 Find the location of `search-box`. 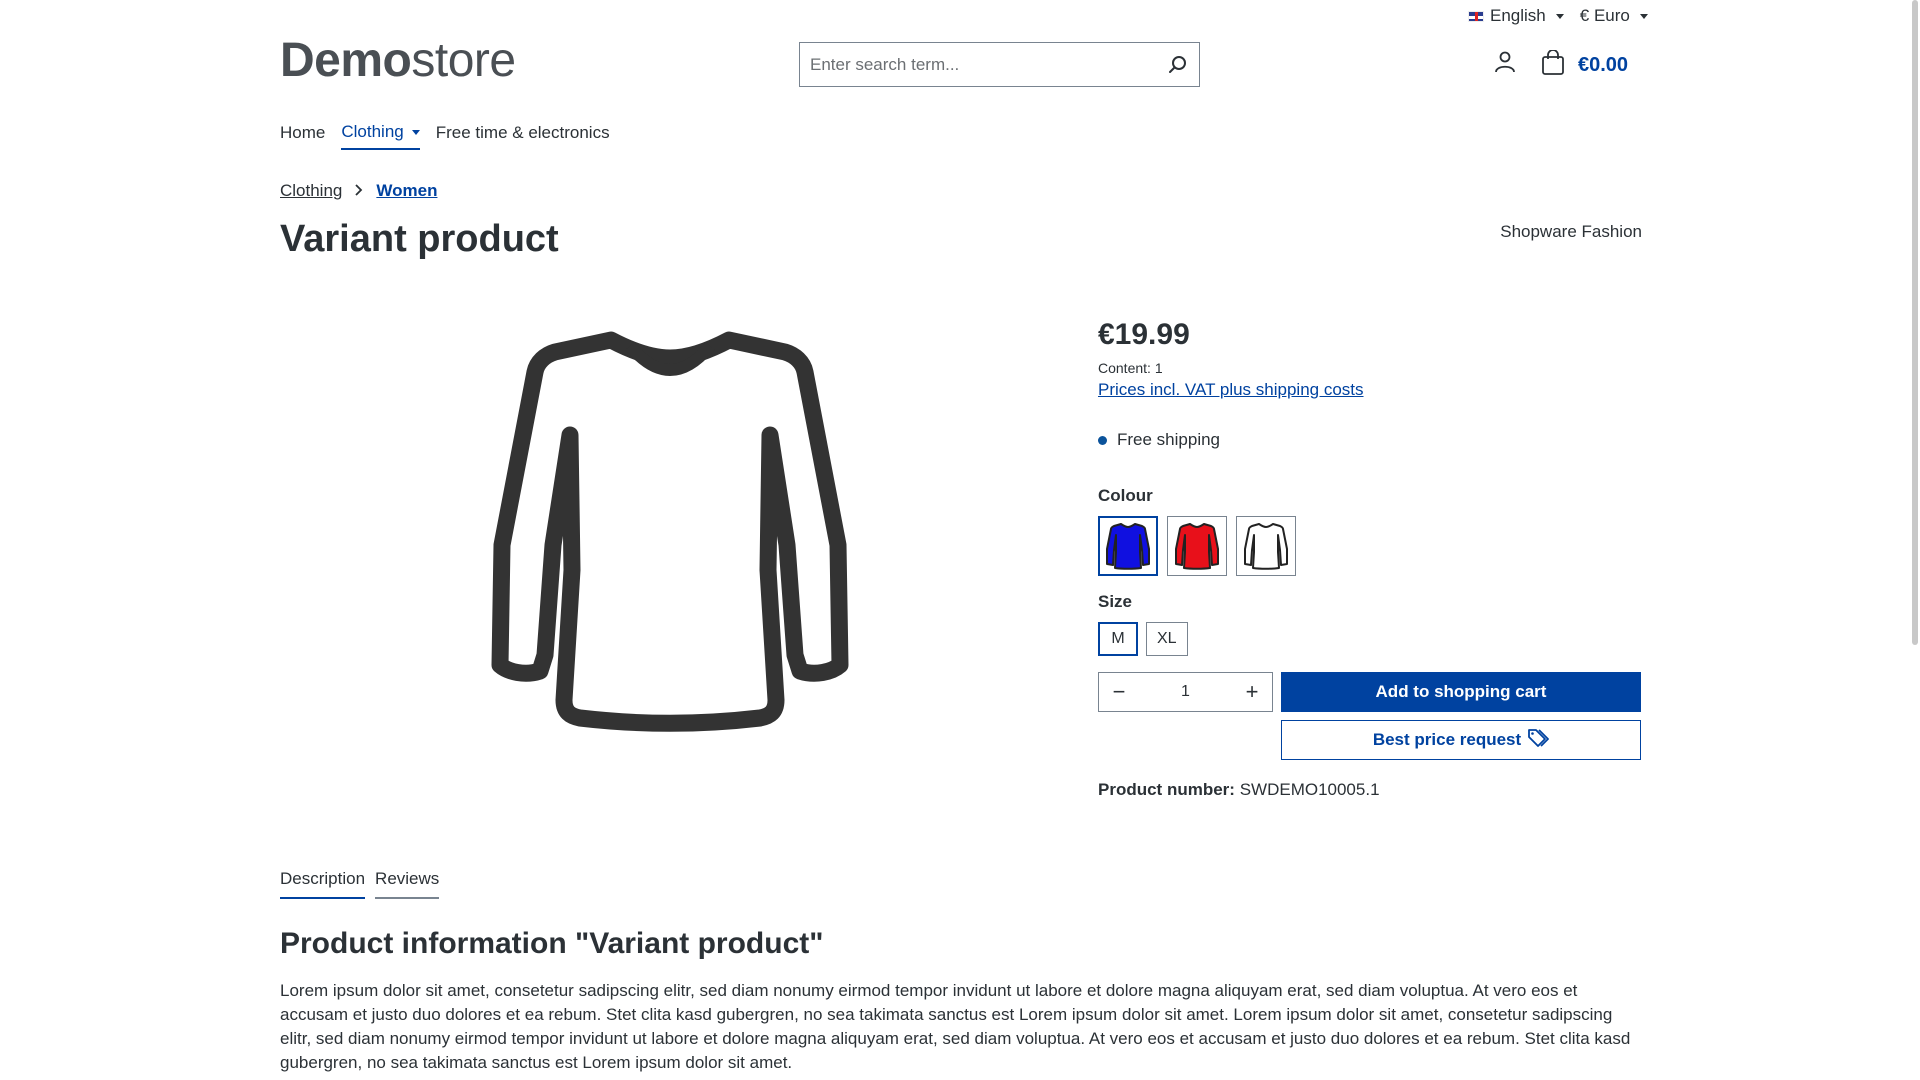

search-box is located at coordinates (999, 64).